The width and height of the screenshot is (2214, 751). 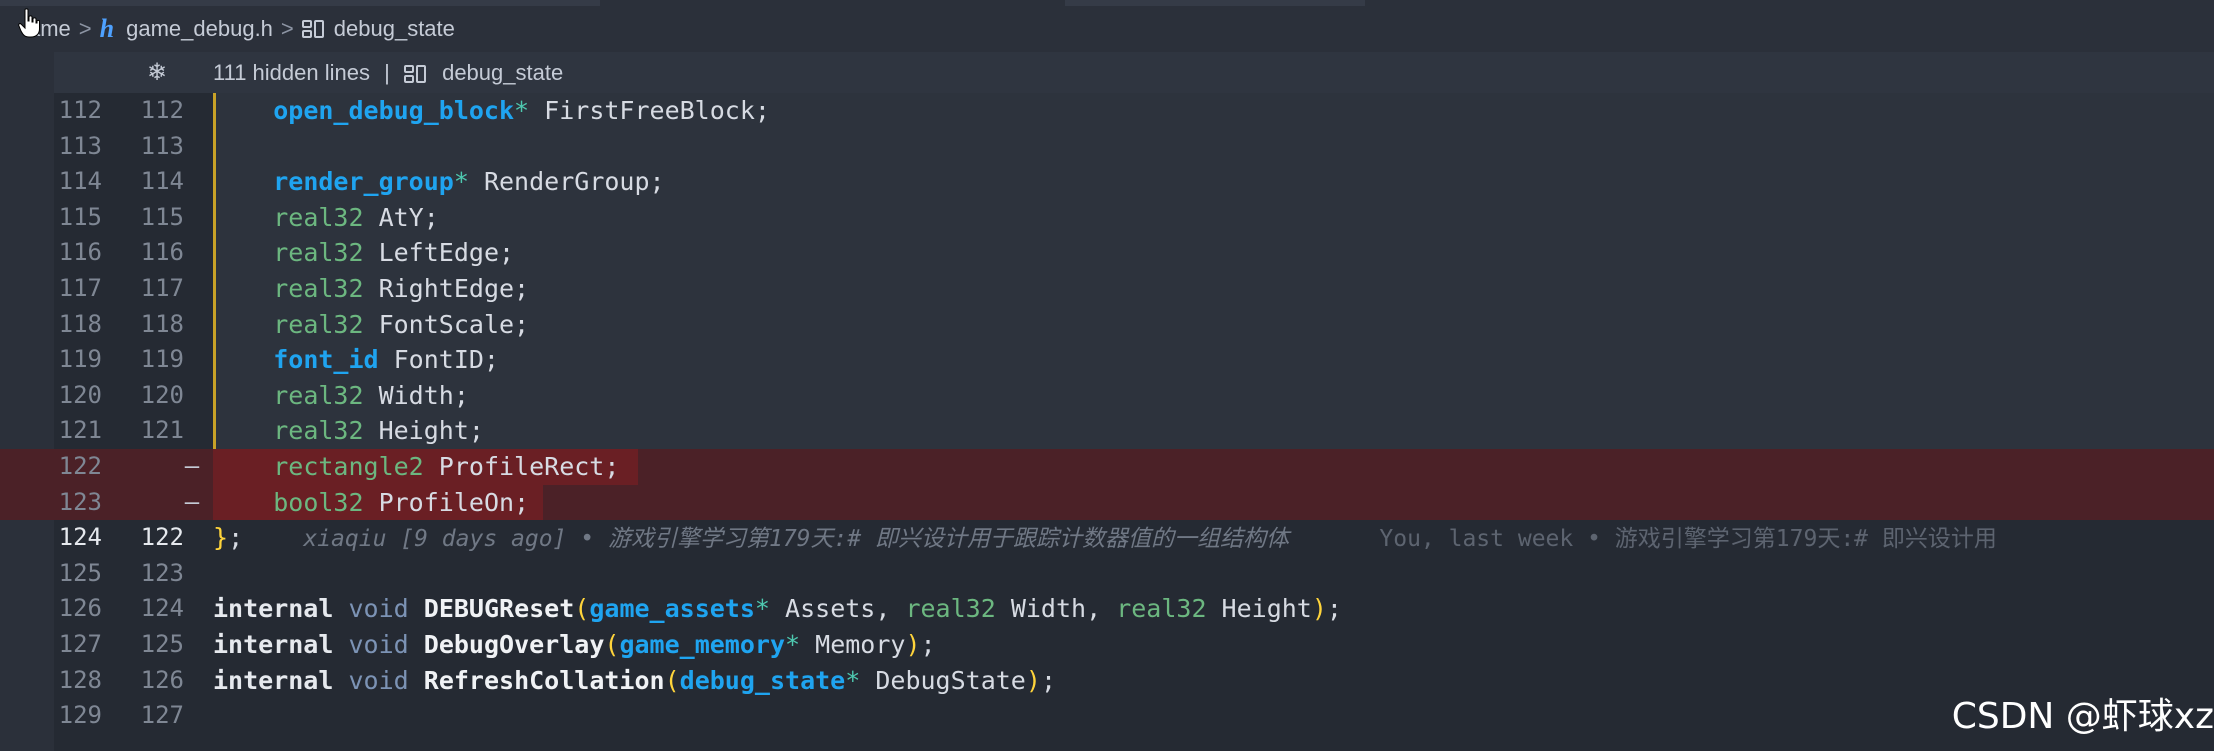 I want to click on line-number-left: 125, so click(x=80, y=572).